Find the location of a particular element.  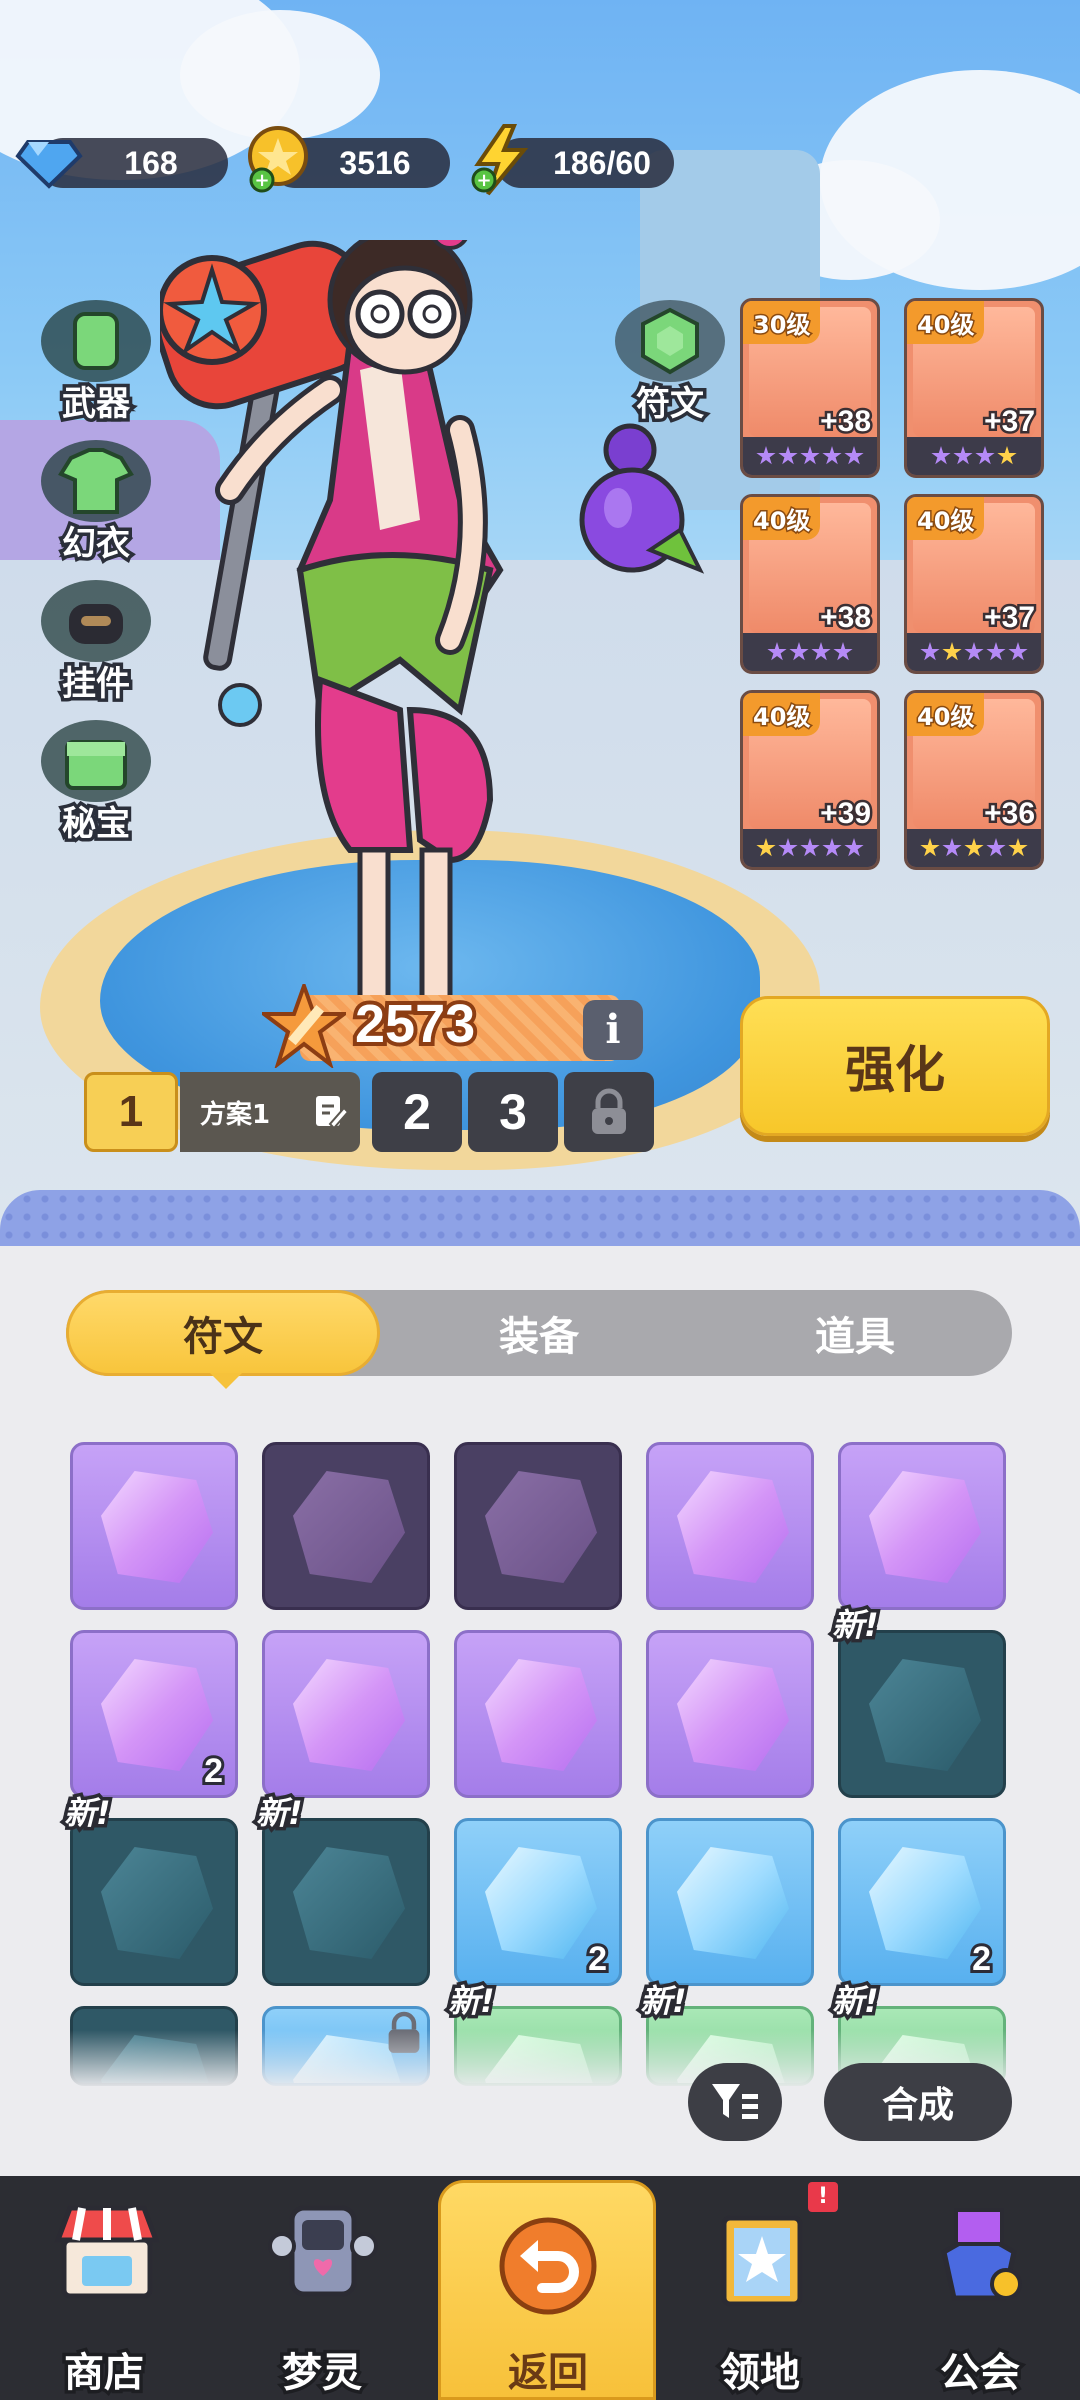

nav-guild: 公会 is located at coordinates (980, 2295).